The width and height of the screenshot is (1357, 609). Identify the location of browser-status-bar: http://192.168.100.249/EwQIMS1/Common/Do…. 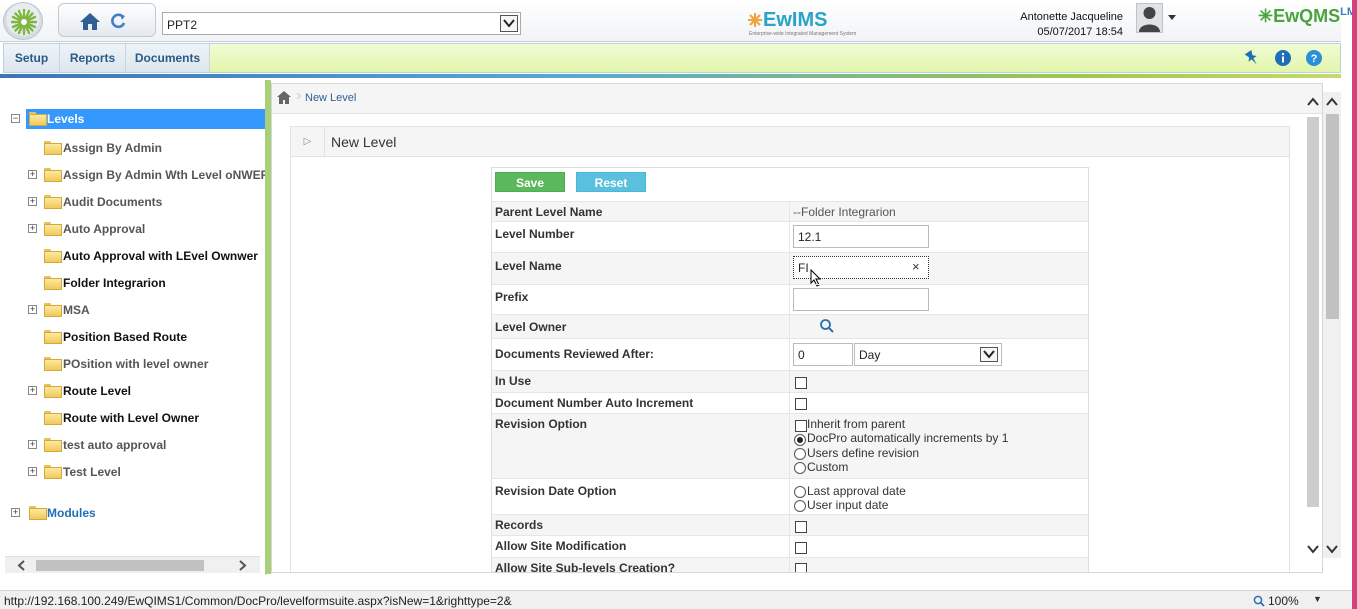
(676, 599).